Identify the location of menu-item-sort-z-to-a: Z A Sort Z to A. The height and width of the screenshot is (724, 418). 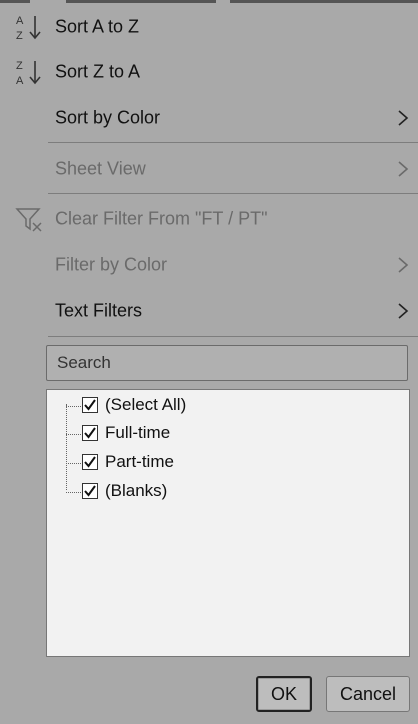
(209, 72).